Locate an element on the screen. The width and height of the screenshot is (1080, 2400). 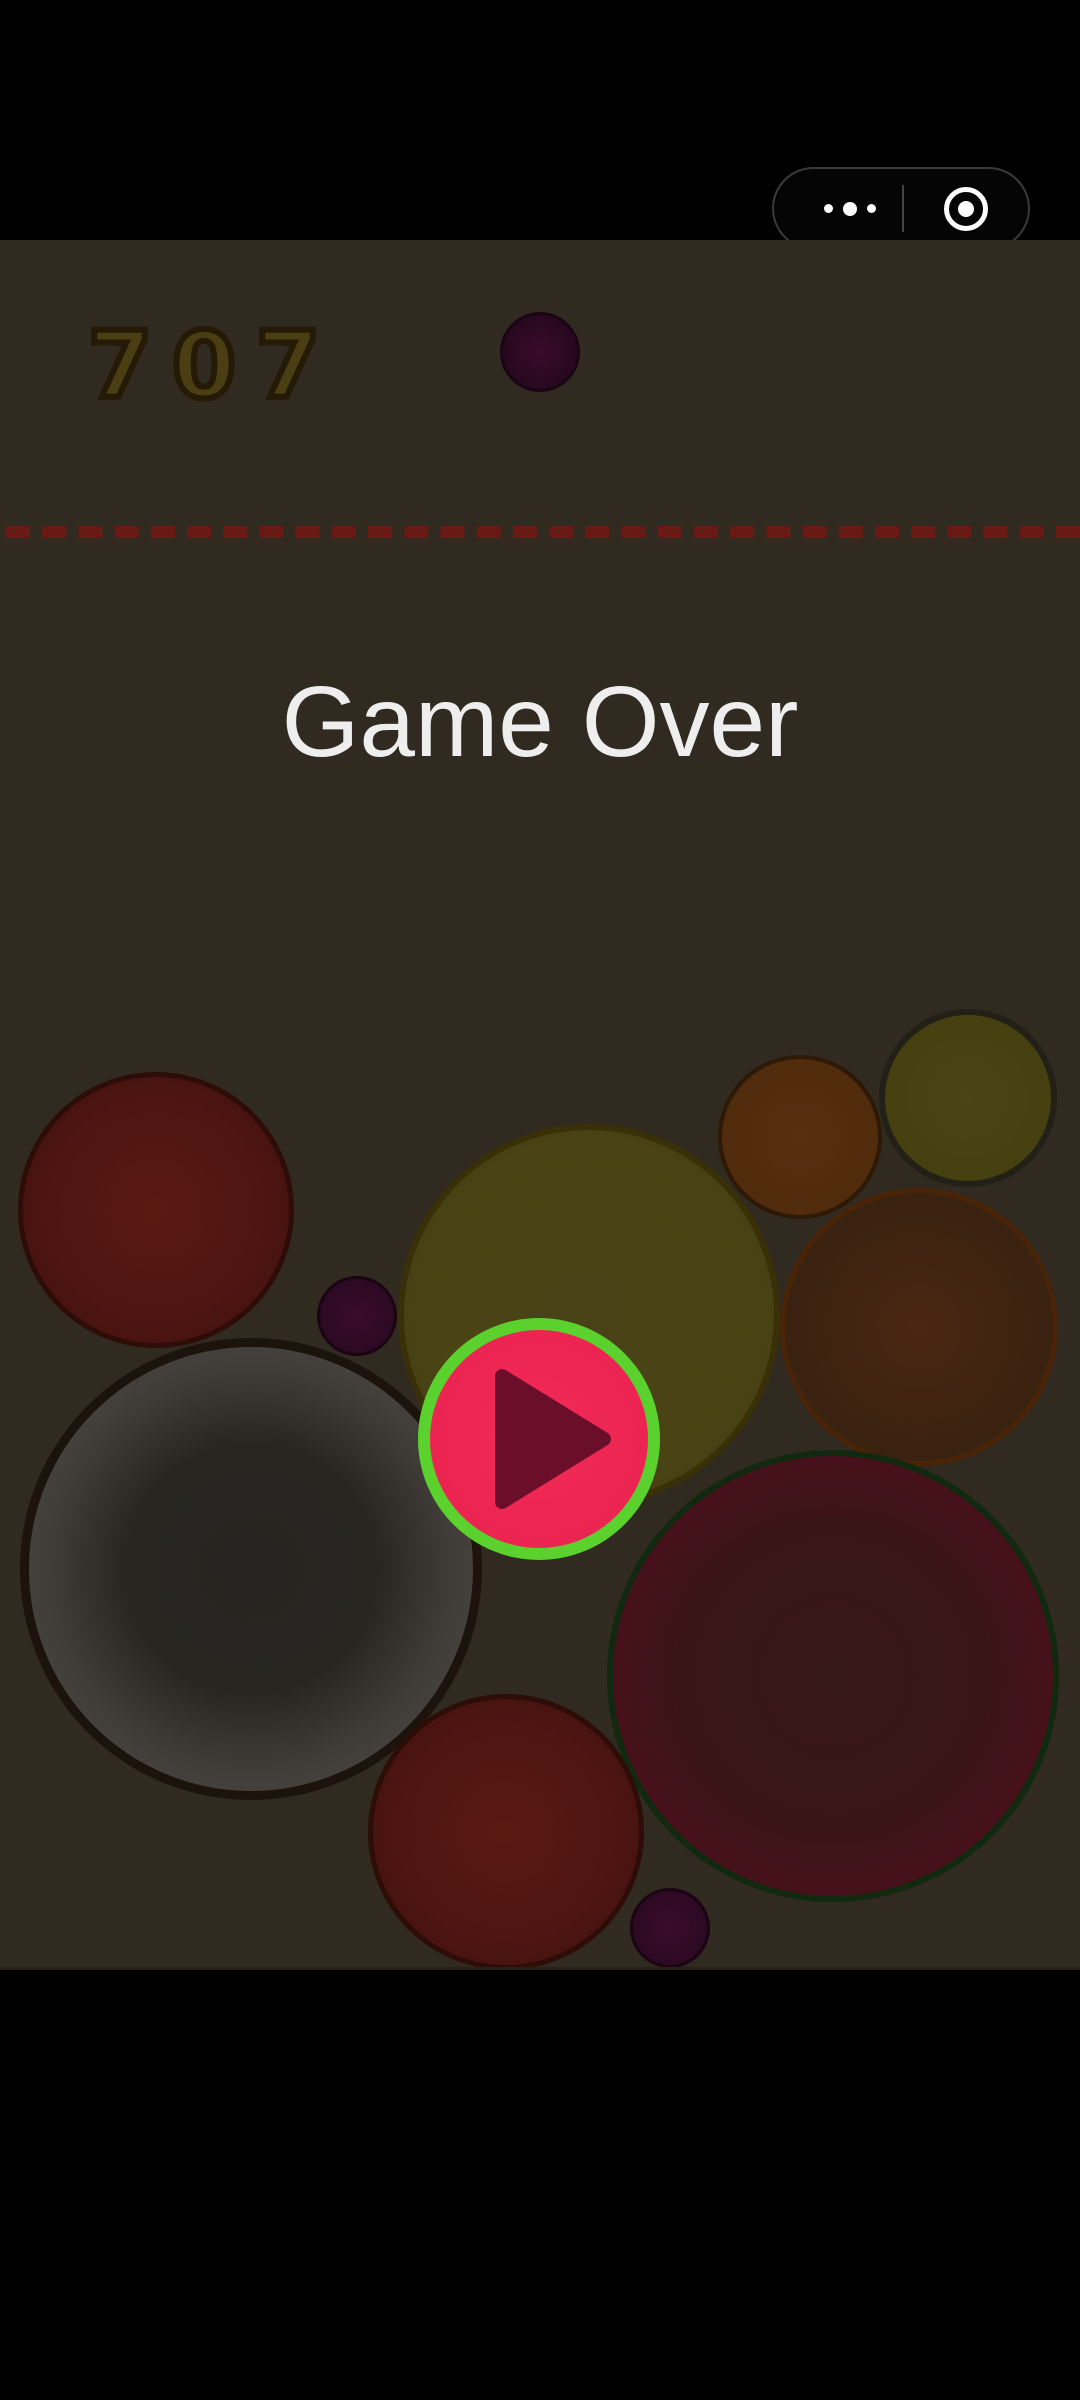
score-display: 707 is located at coordinates (213, 365).